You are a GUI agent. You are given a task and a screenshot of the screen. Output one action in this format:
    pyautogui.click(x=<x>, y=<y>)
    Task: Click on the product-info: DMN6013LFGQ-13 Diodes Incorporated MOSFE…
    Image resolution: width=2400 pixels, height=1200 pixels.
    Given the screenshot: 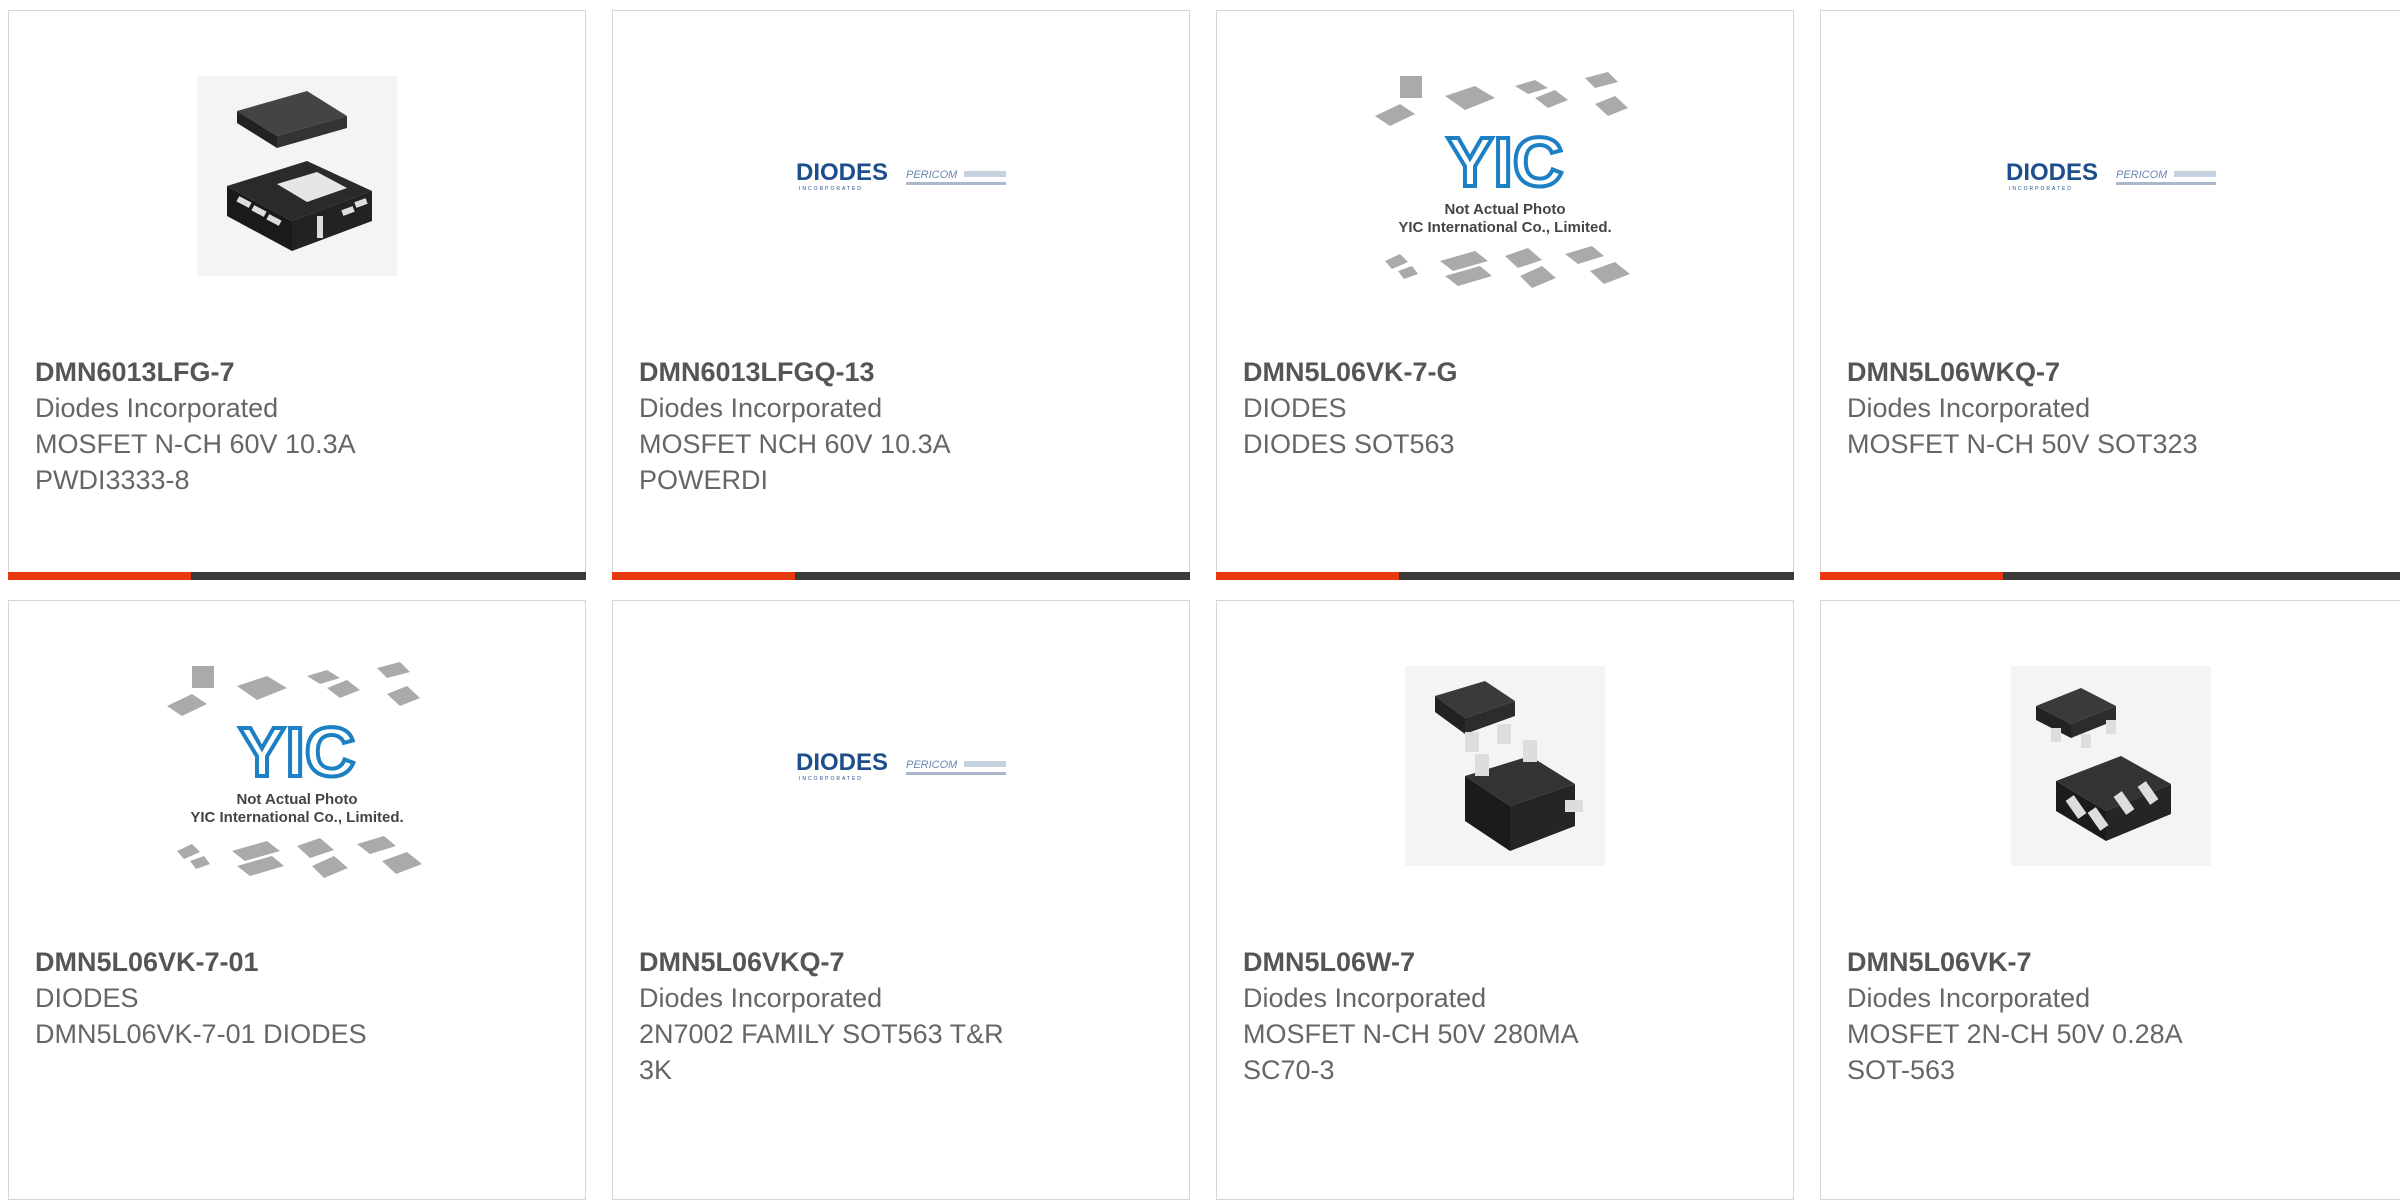 What is the action you would take?
    pyautogui.click(x=904, y=426)
    